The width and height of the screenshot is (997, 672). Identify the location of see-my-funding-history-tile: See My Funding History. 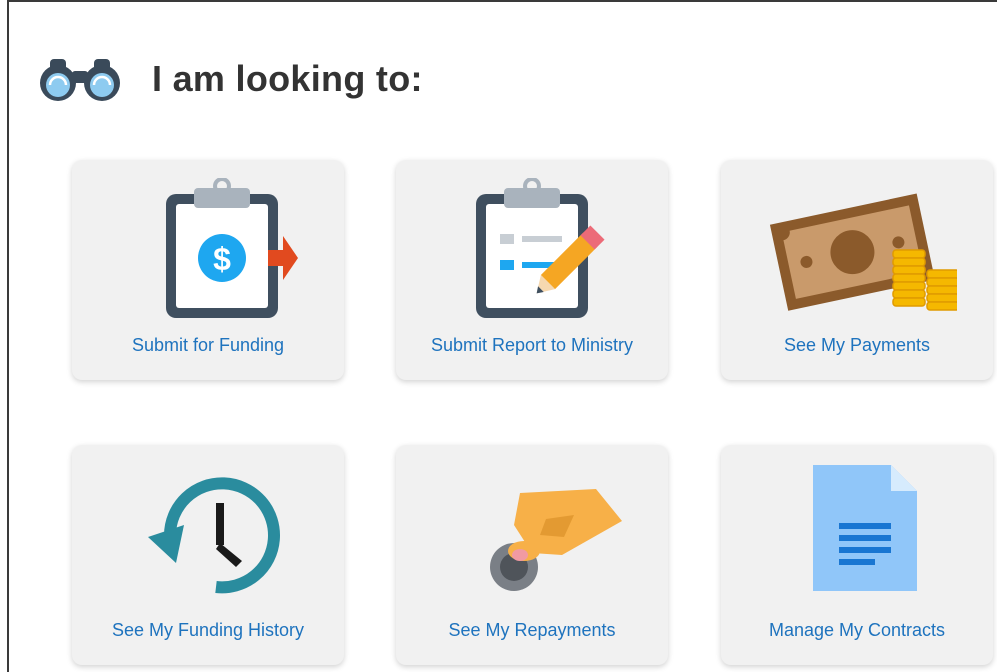
(208, 555).